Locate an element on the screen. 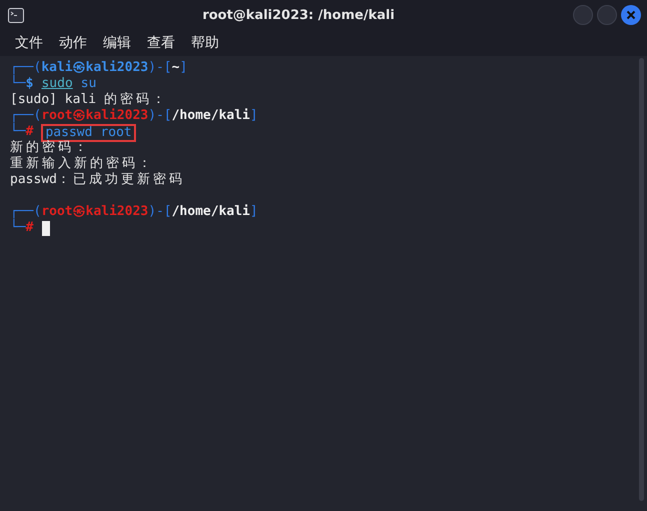  close-button is located at coordinates (631, 15).